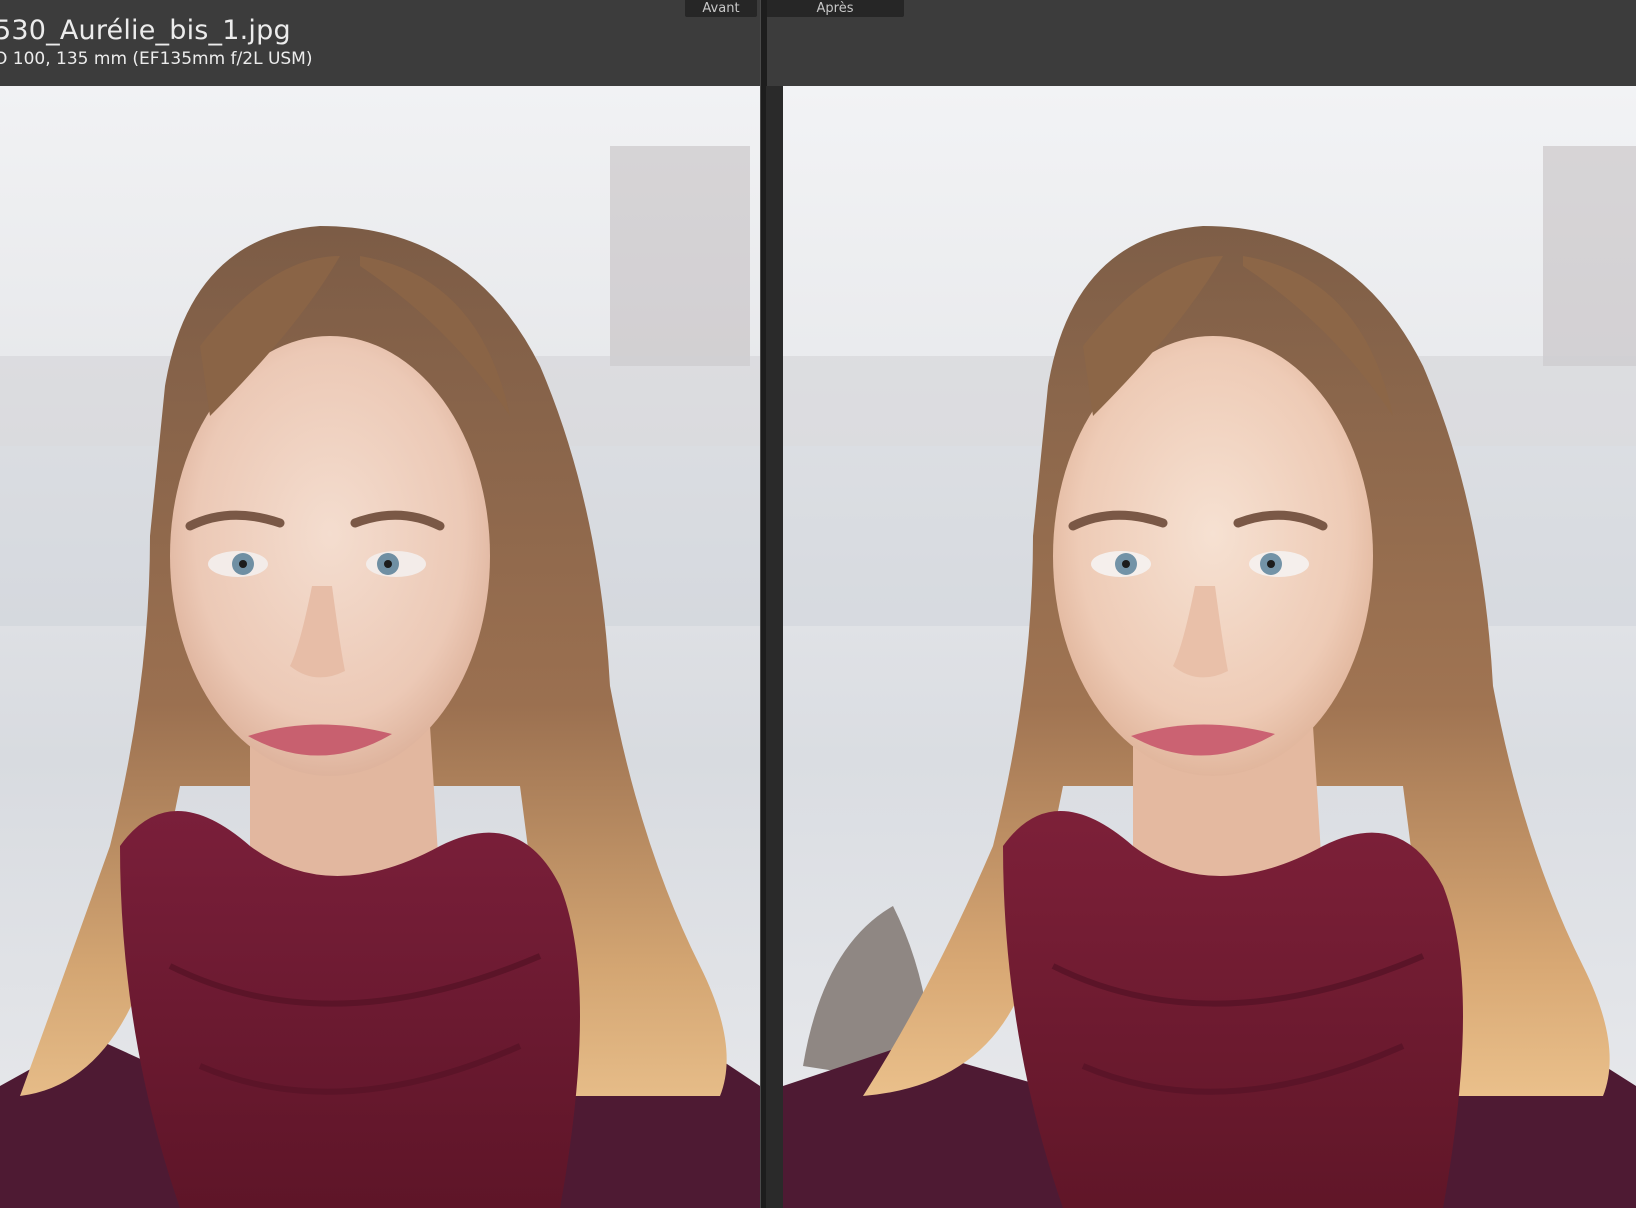  Describe the element at coordinates (156, 59) in the screenshot. I see `file-exif-info: O 100, 135 mm (EF135mm f/2L USM)` at that location.